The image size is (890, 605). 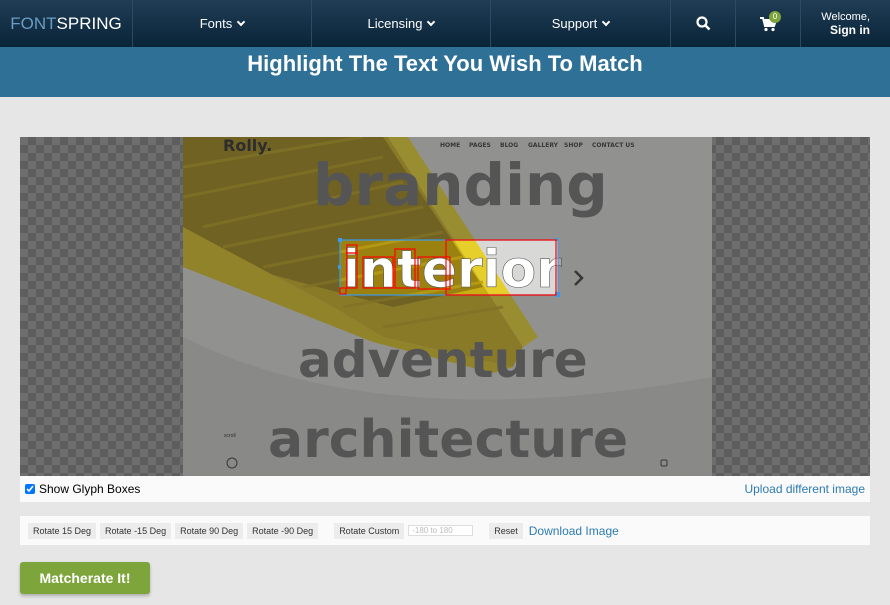 What do you see at coordinates (85, 578) in the screenshot?
I see `matcherate-button: Matcherate It!` at bounding box center [85, 578].